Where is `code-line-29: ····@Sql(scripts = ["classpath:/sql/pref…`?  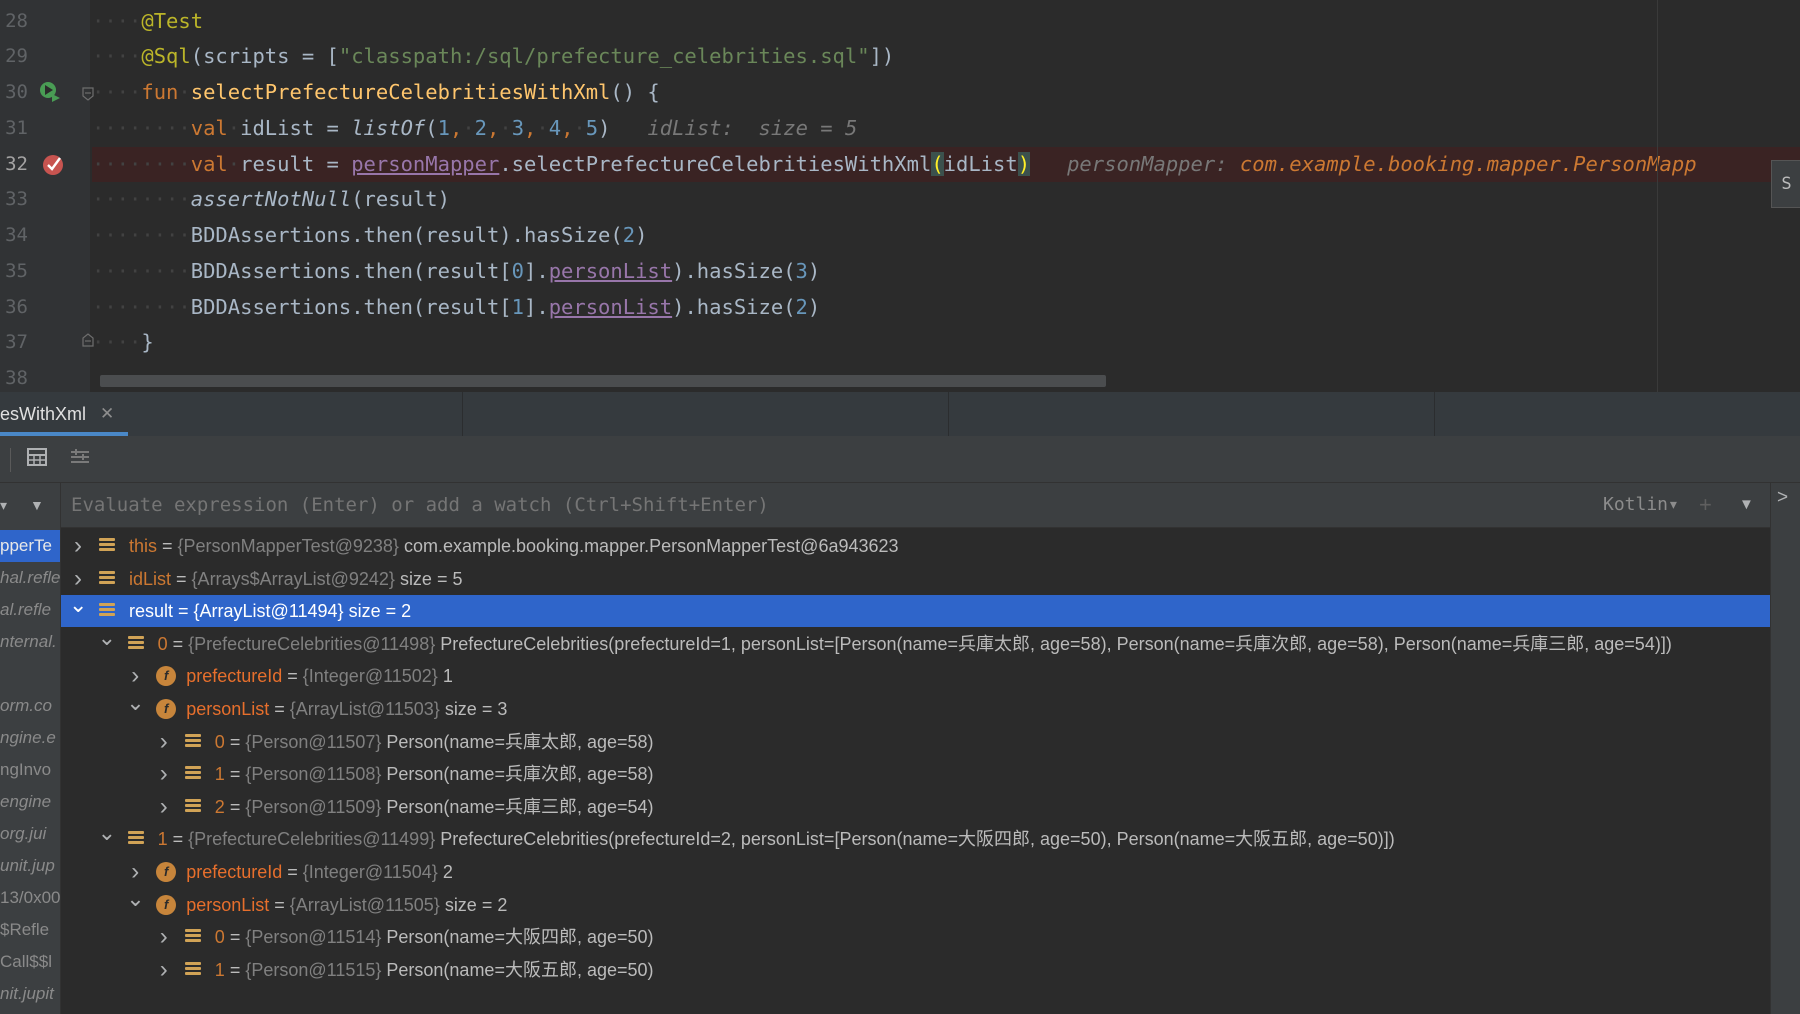
code-line-29: ····@Sql(scripts = ["classpath:/sql/pref… is located at coordinates (946, 56).